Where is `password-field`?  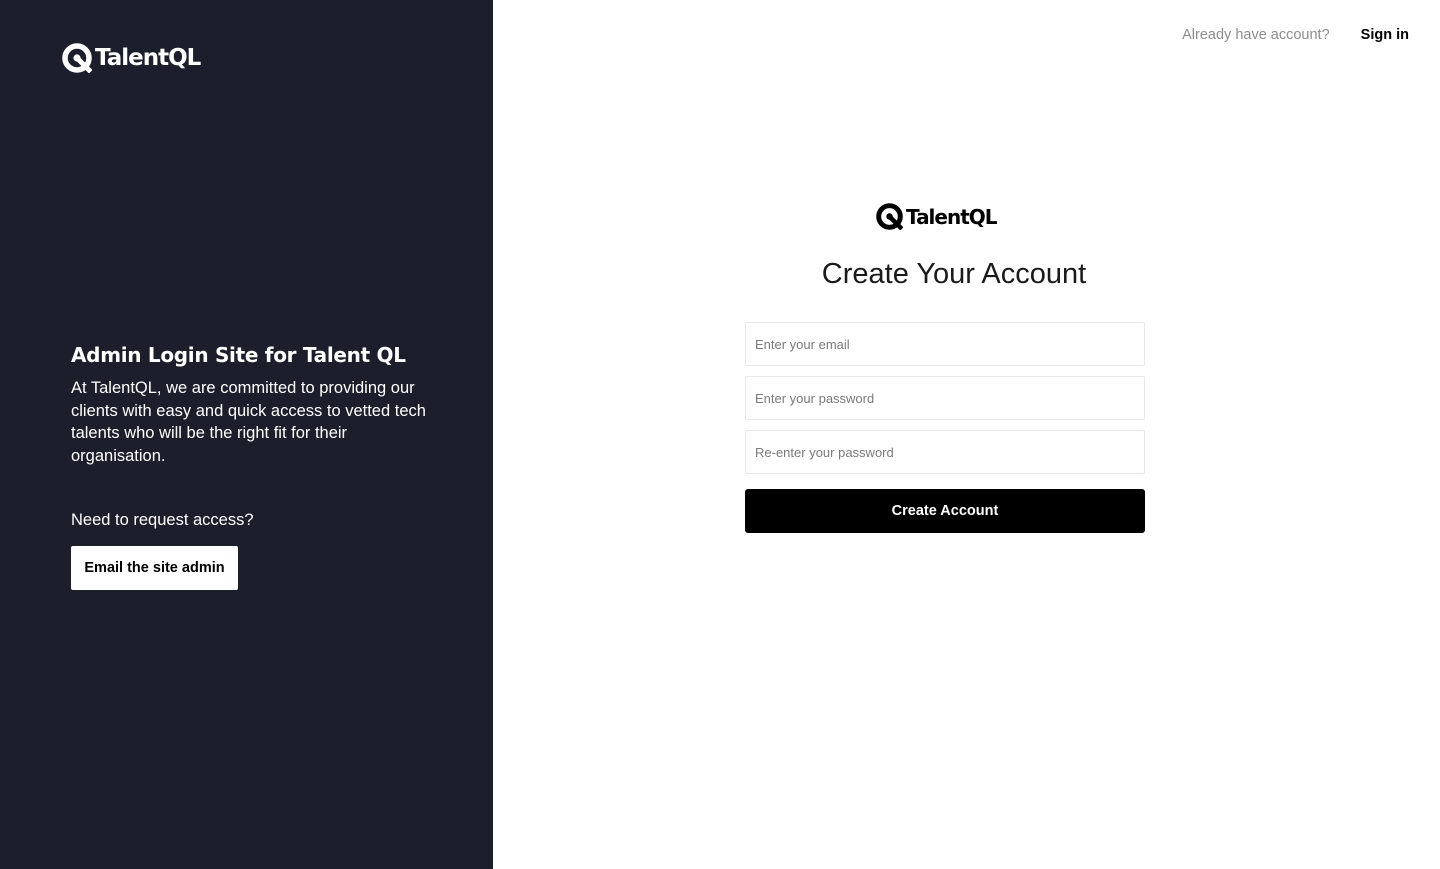 password-field is located at coordinates (945, 398).